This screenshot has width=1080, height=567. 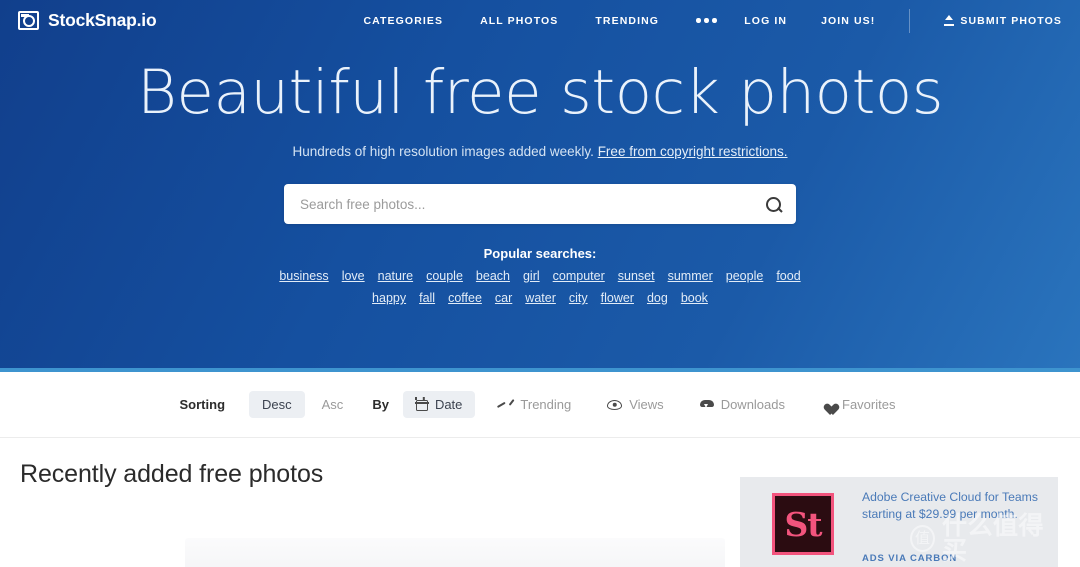 I want to click on tag-business: business, so click(x=303, y=276).